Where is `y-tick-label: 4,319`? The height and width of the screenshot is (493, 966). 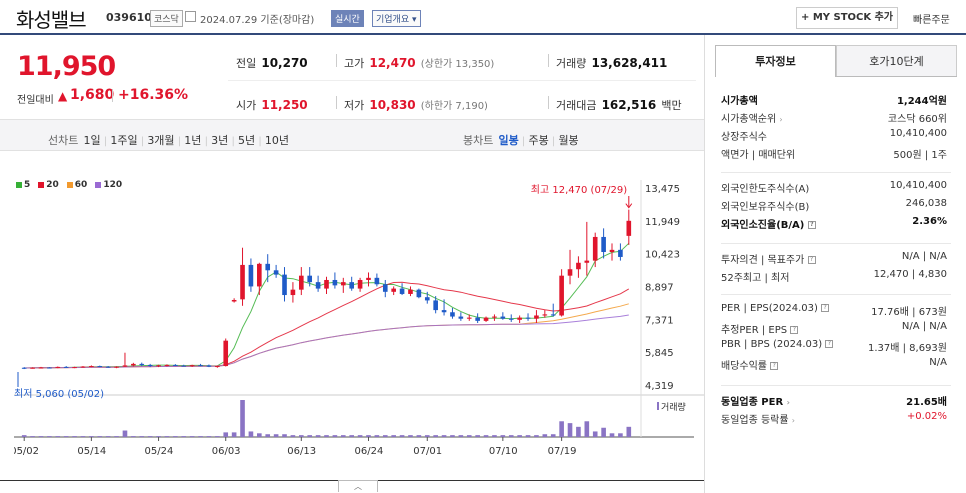
y-tick-label: 4,319 is located at coordinates (659, 386).